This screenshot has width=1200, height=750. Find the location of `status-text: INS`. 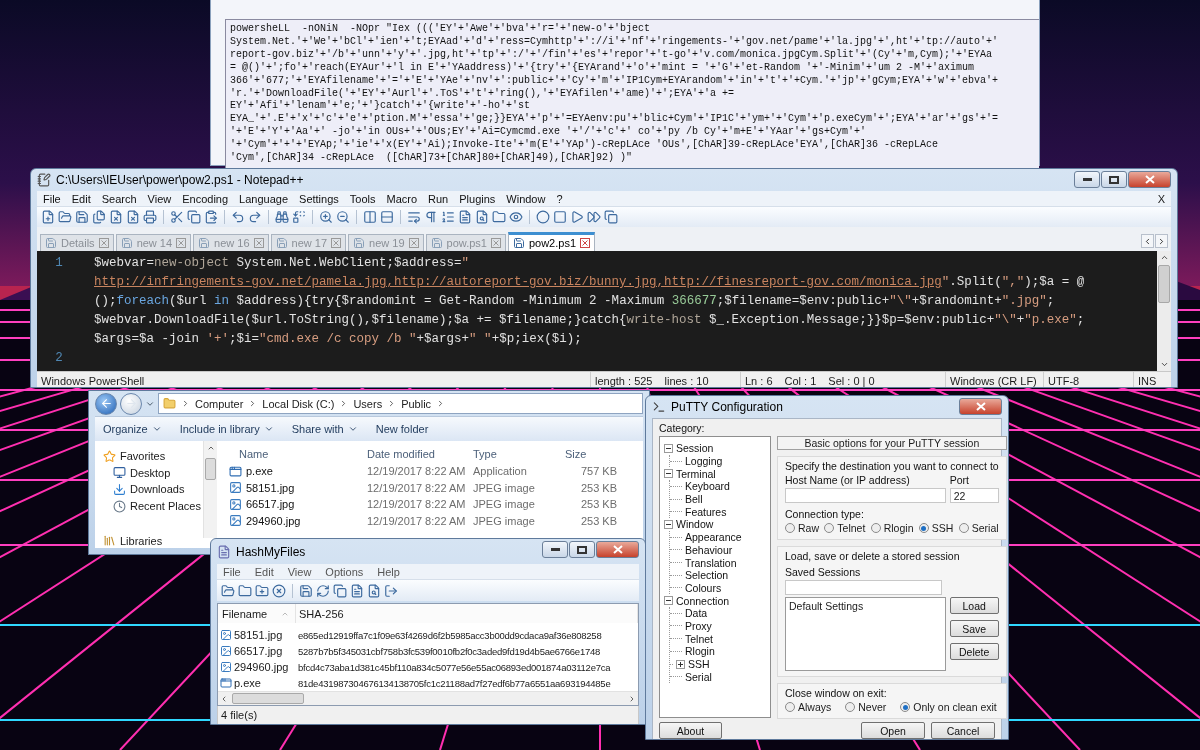

status-text: INS is located at coordinates (1147, 381).